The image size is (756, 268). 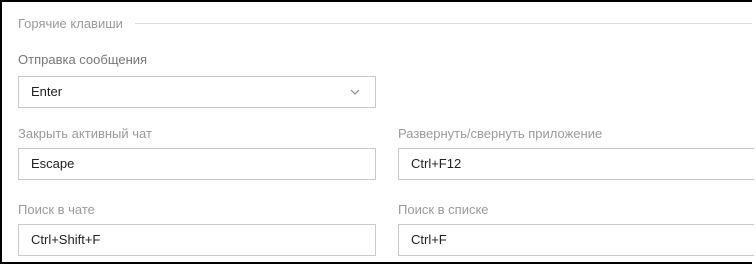 What do you see at coordinates (443, 209) in the screenshot?
I see `search-list-label: Поиск в списке` at bounding box center [443, 209].